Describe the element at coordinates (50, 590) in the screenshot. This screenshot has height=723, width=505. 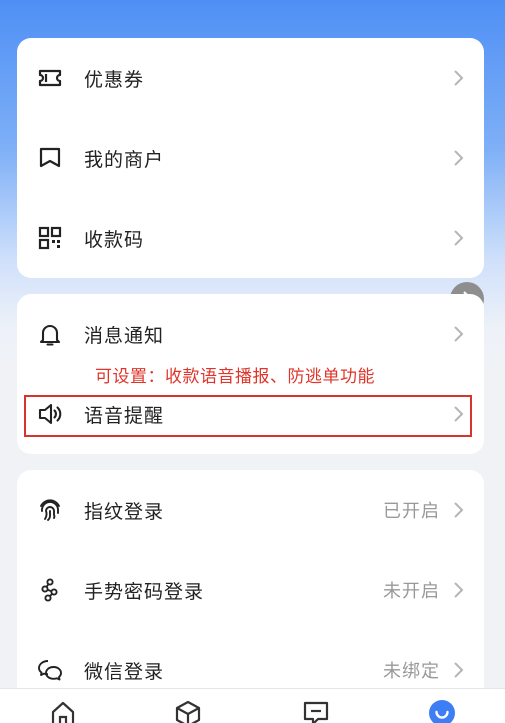
I see `gesture-icon` at that location.